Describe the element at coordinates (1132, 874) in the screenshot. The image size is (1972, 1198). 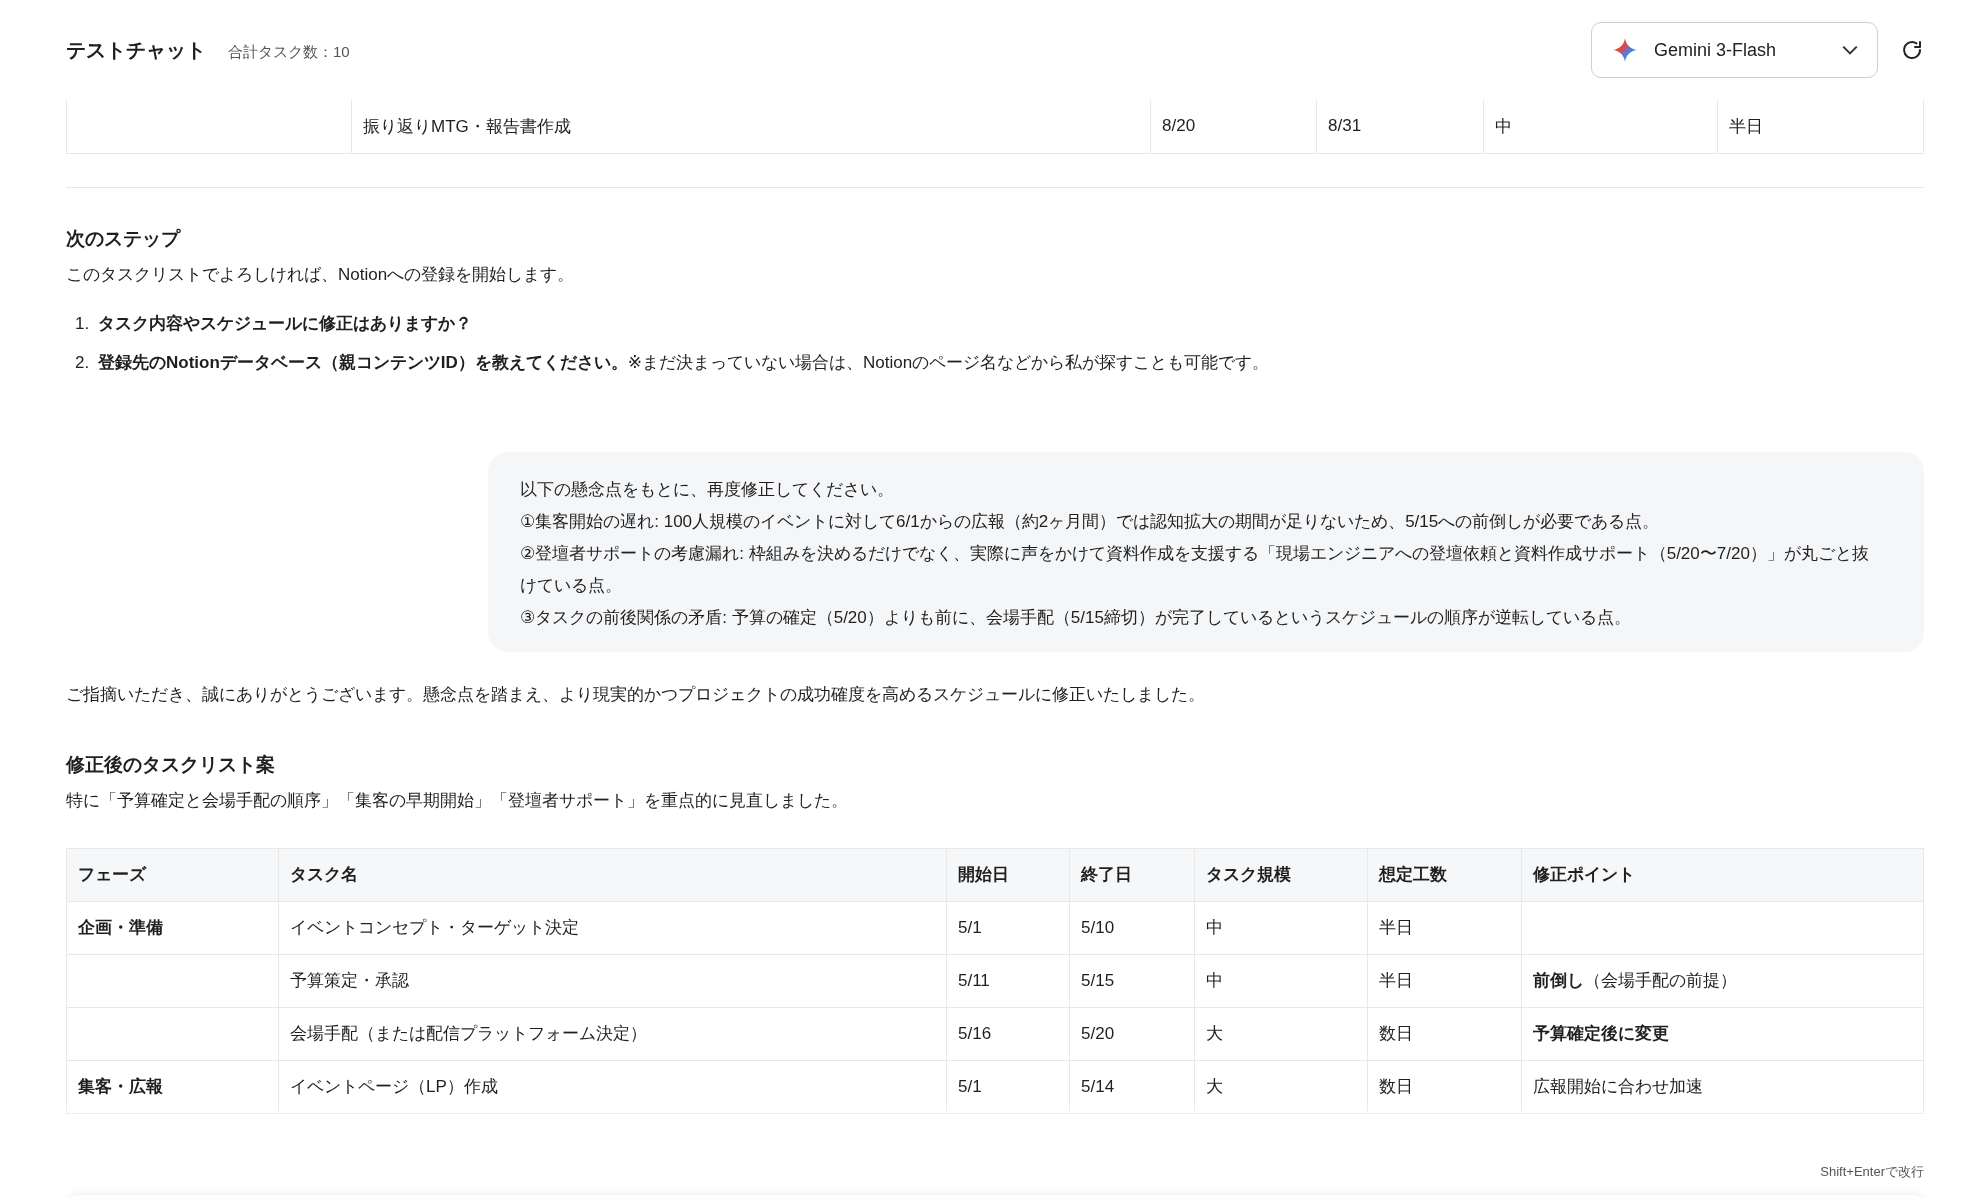
I see `column-header: 終了日` at that location.